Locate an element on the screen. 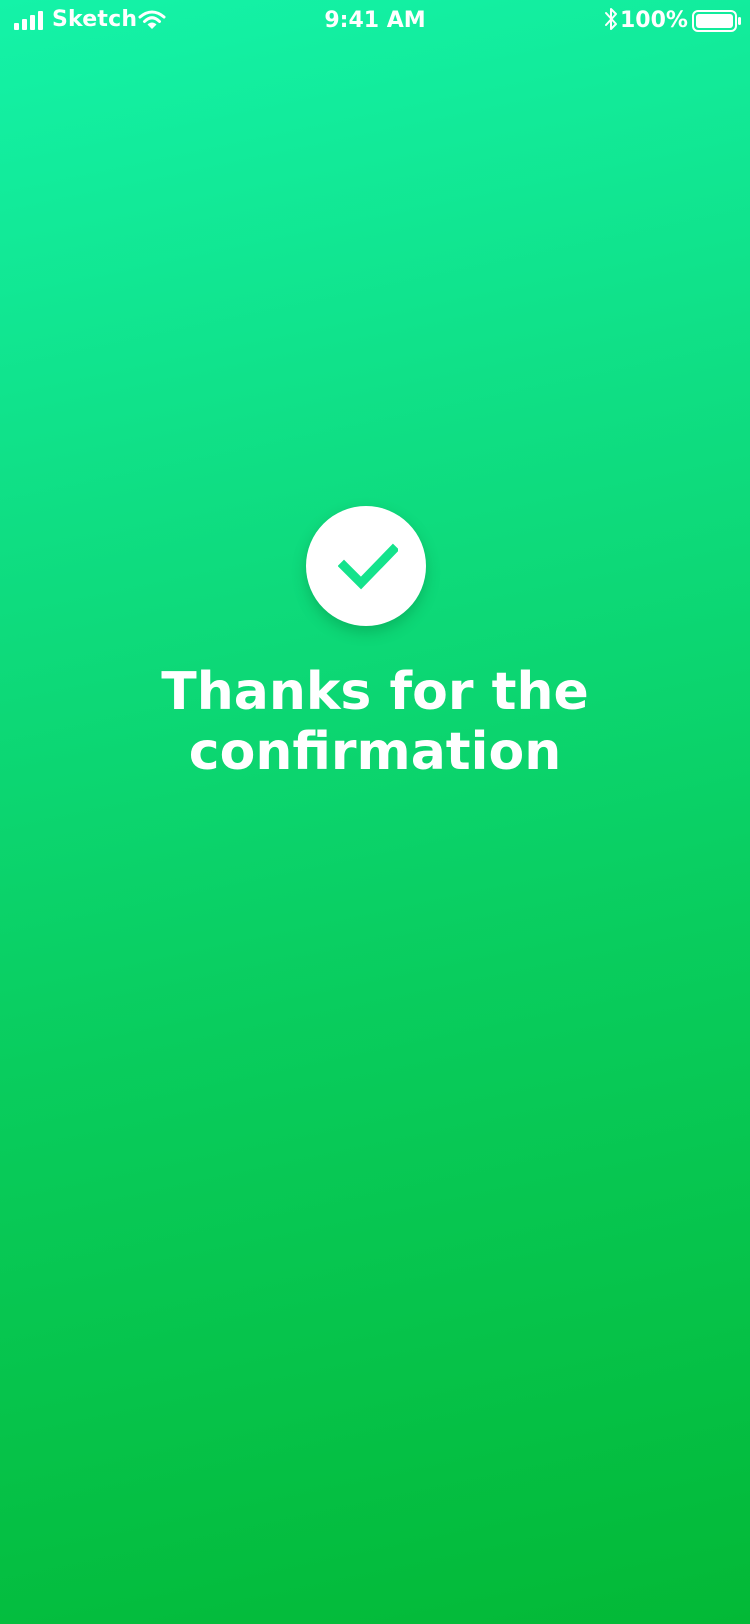 The image size is (750, 1624). confirmation-message-line2: confirmation is located at coordinates (375, 752).